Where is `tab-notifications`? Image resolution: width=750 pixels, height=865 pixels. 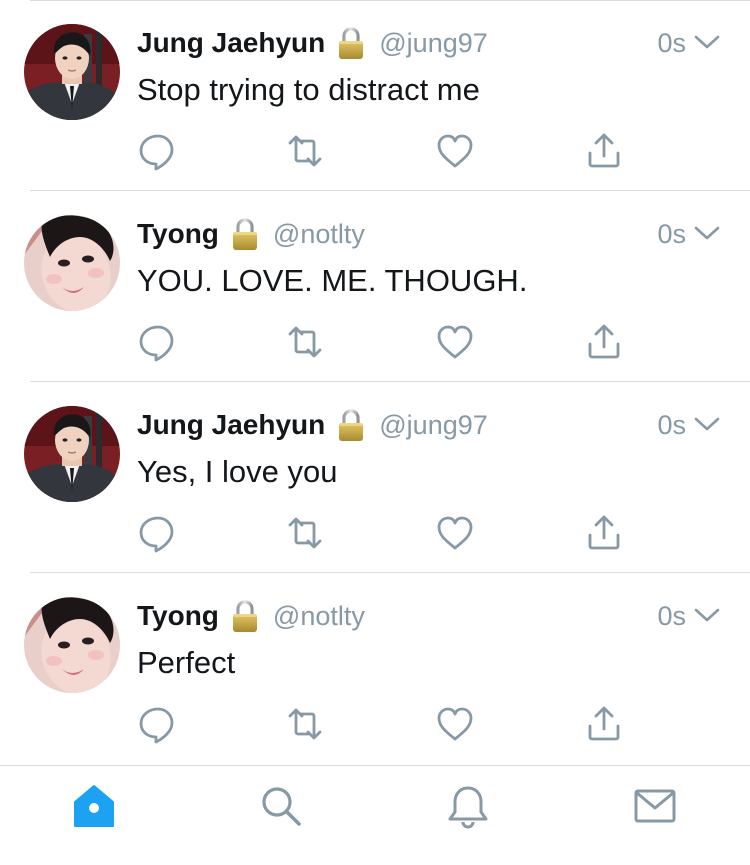
tab-notifications is located at coordinates (468, 808).